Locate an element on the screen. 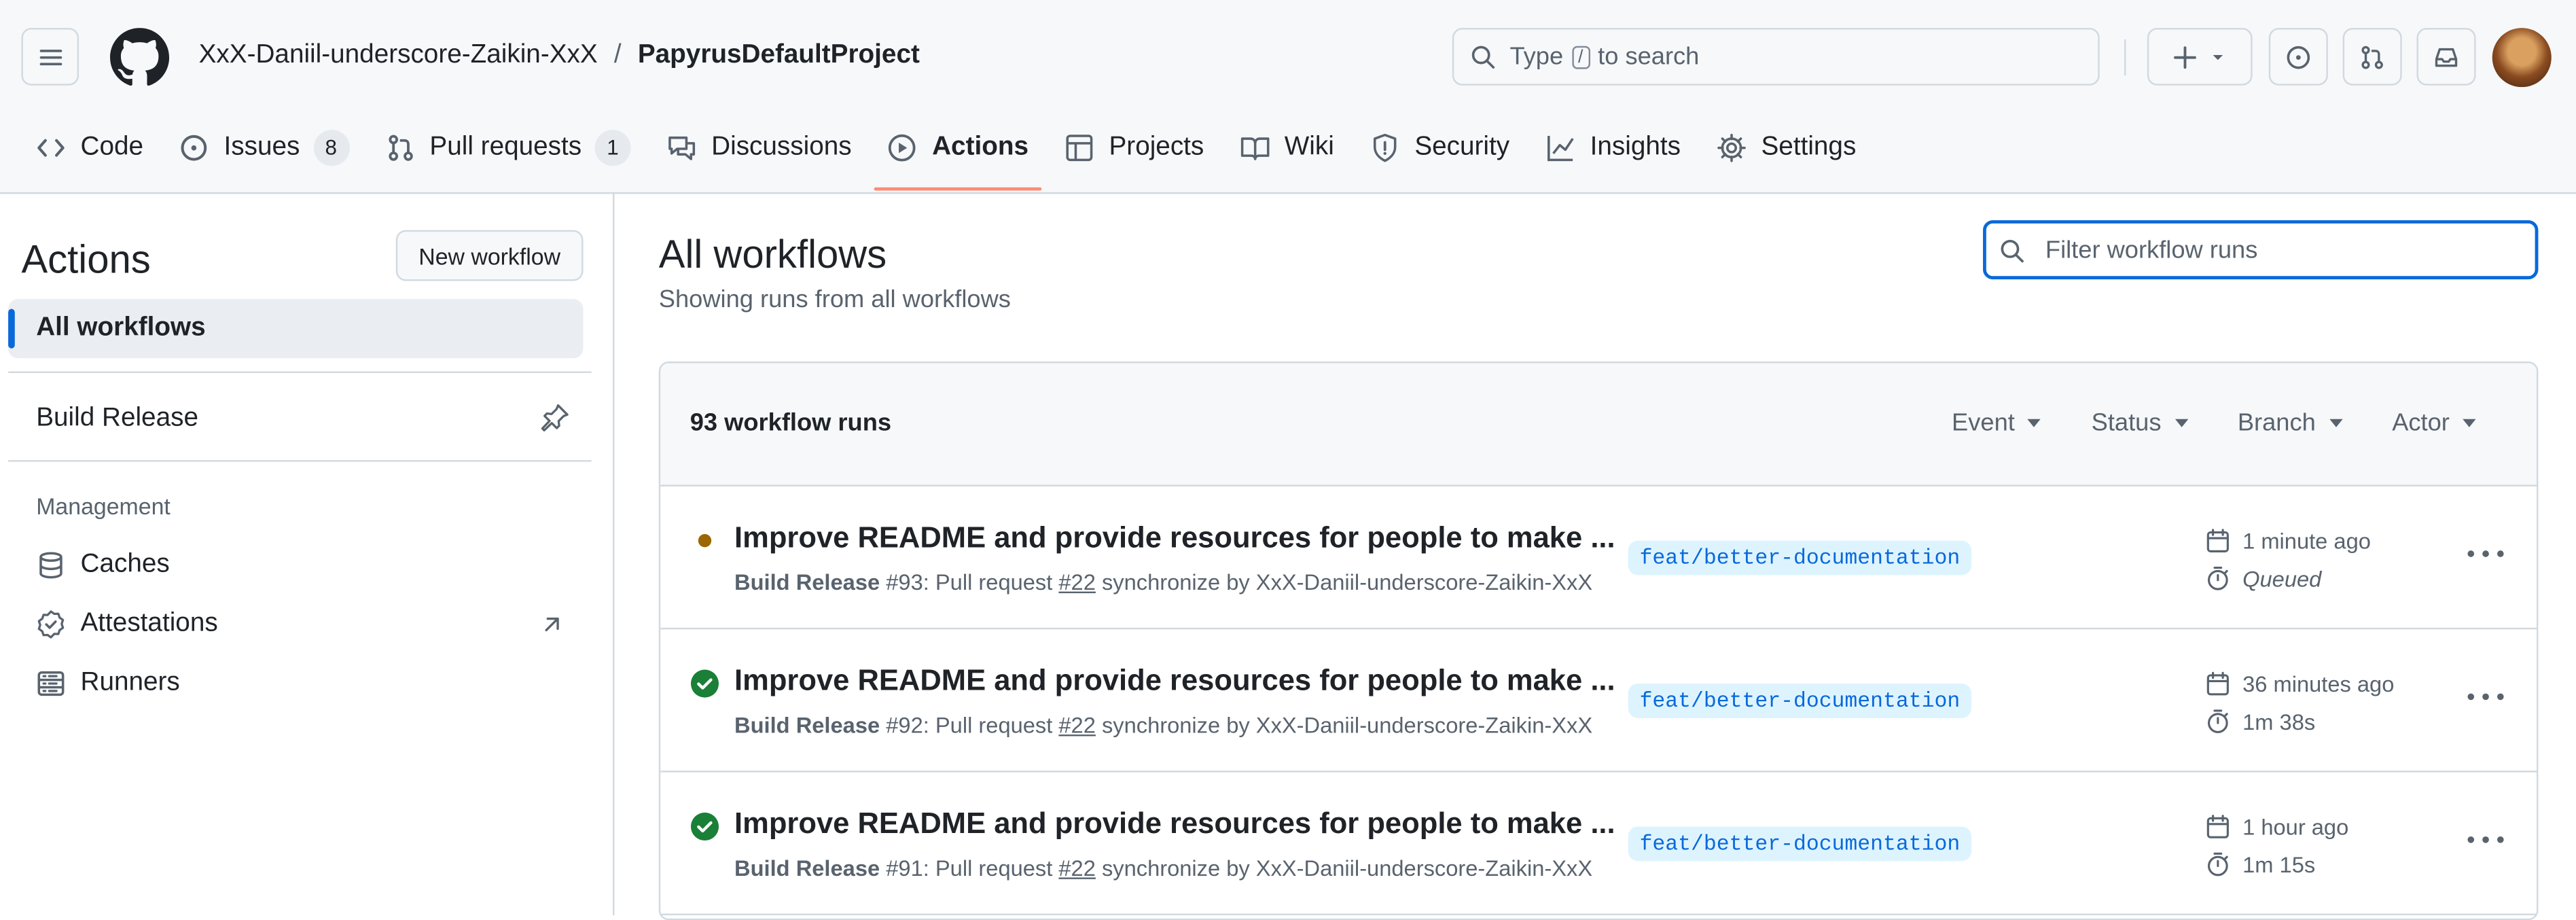 Image resolution: width=2576 pixels, height=920 pixels. actor-filter-dropdown: Actor is located at coordinates (2434, 423).